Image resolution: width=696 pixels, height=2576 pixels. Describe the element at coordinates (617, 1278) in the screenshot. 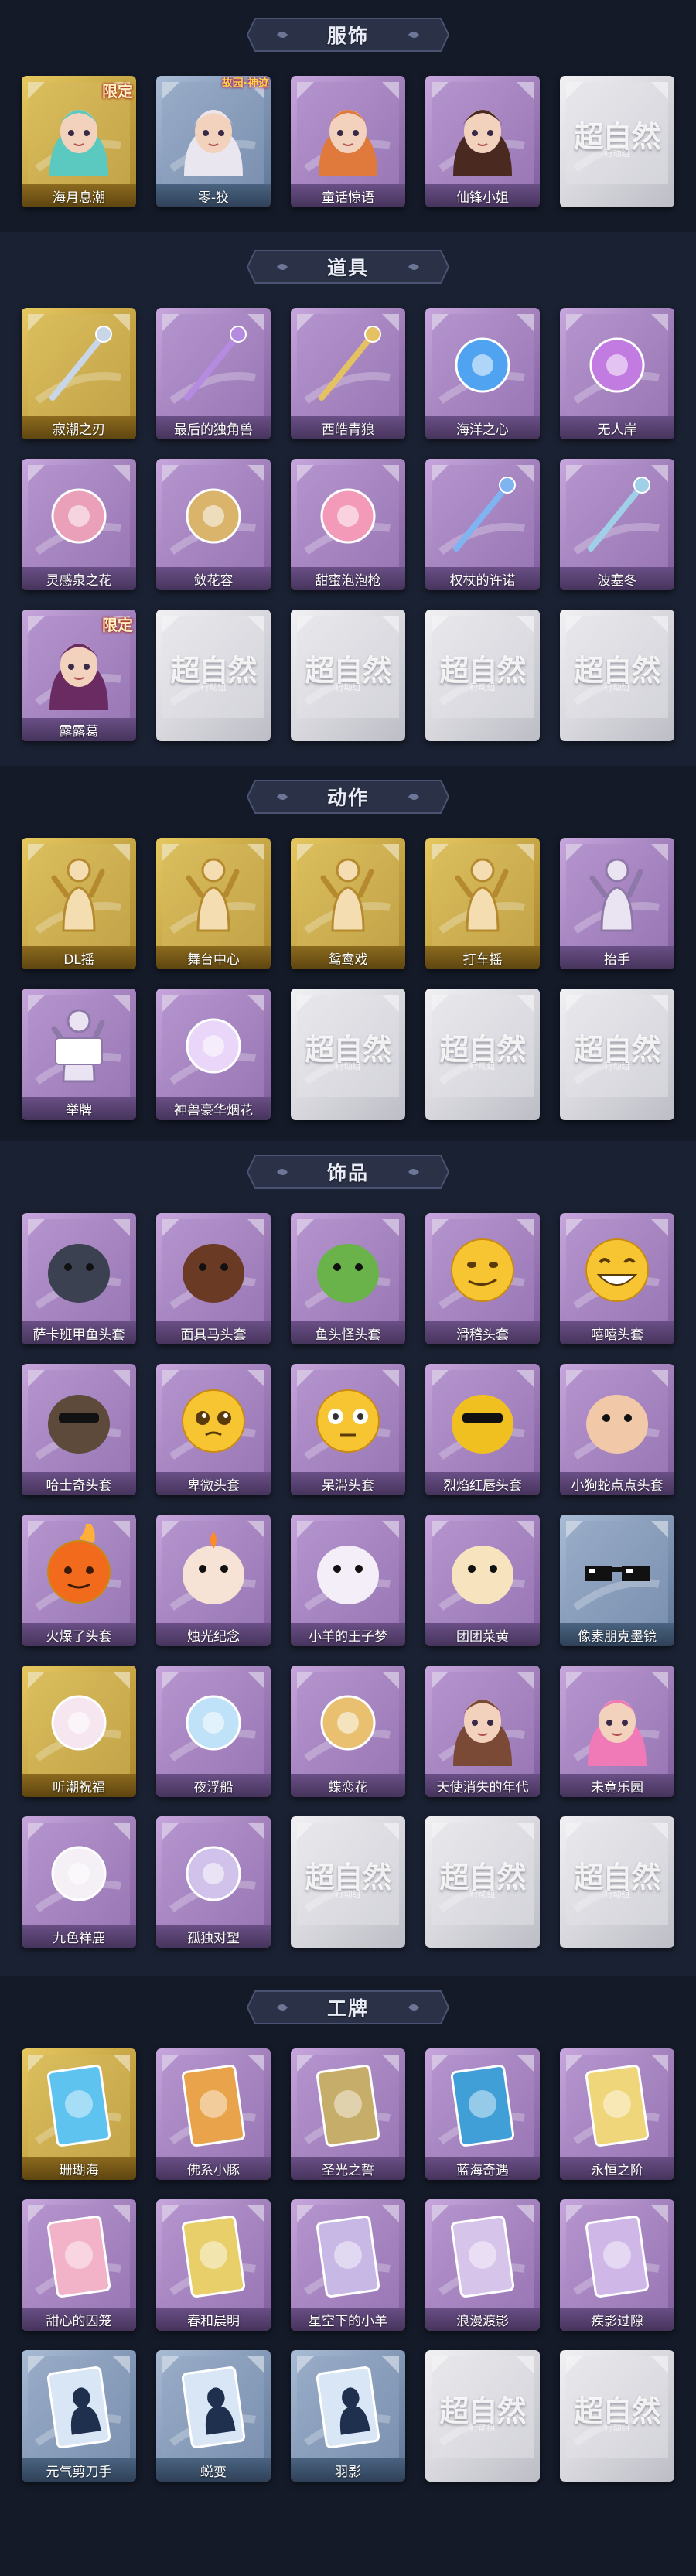

I see `item-card: 嘻嘻头套` at that location.